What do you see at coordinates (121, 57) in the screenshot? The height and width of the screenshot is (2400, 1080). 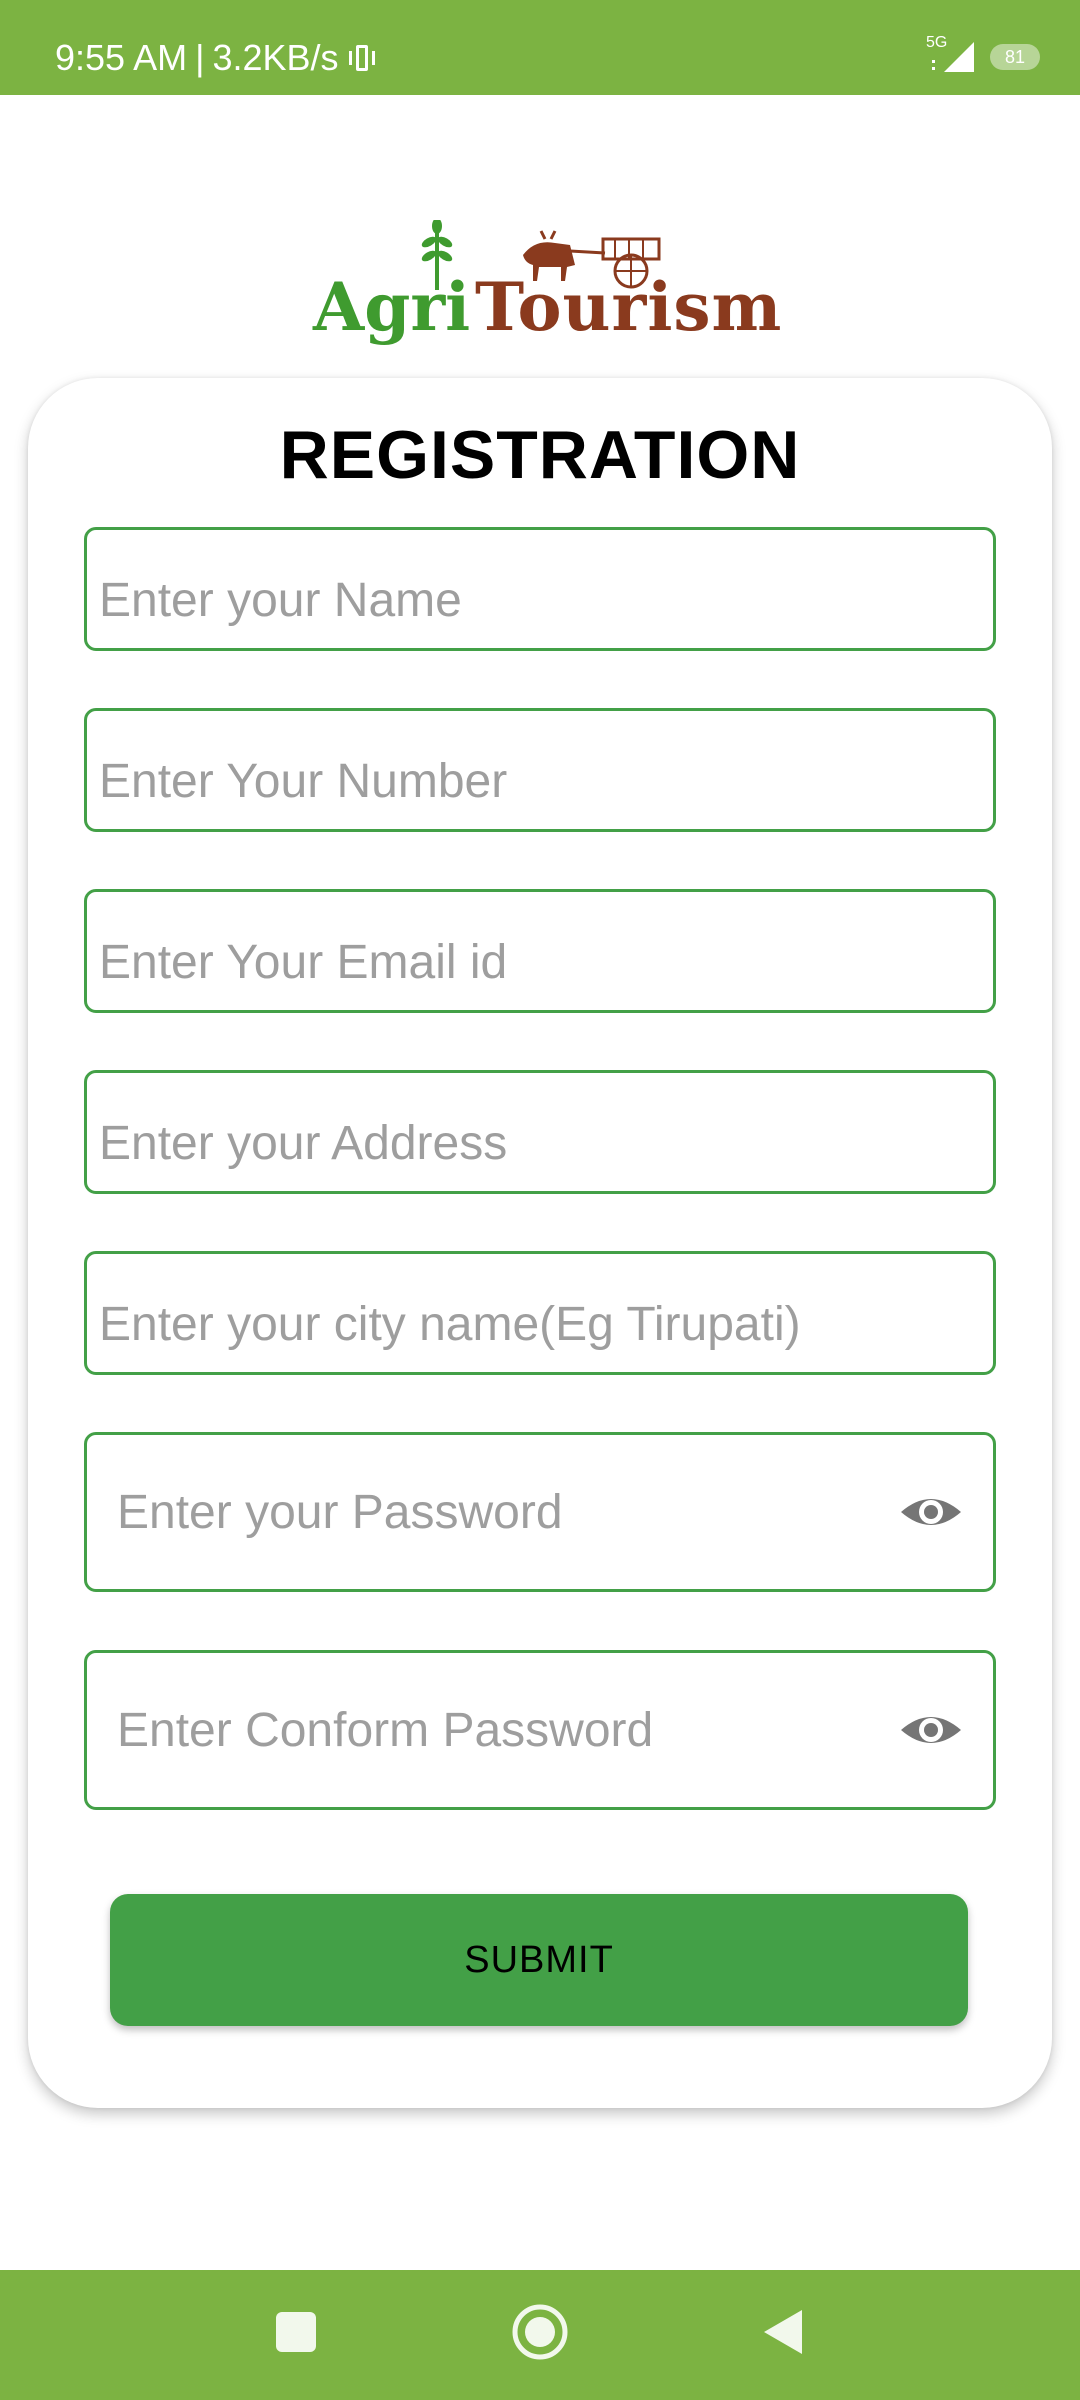 I see `status-time: 9:55 AM` at bounding box center [121, 57].